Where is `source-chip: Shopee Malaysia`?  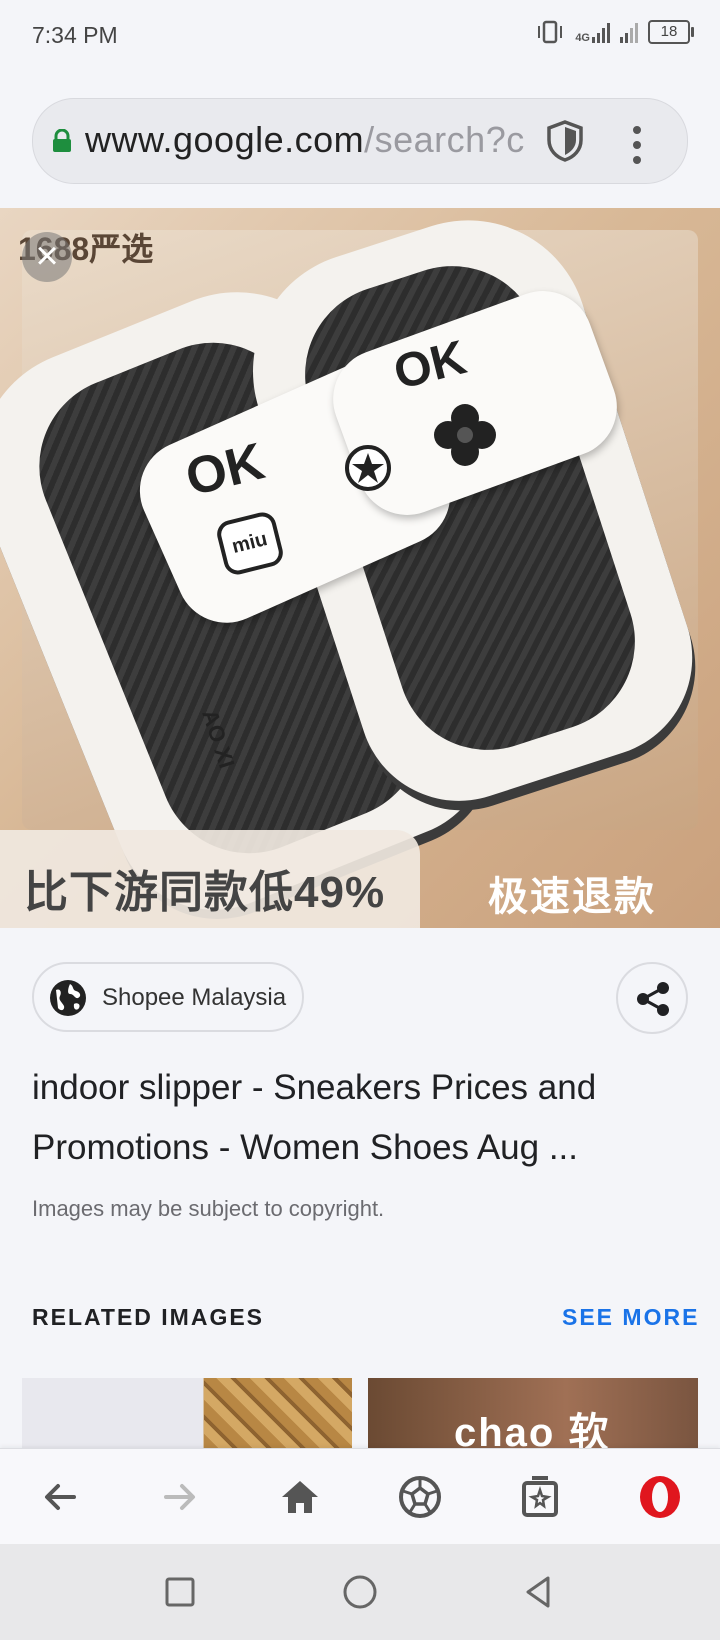 source-chip: Shopee Malaysia is located at coordinates (168, 997).